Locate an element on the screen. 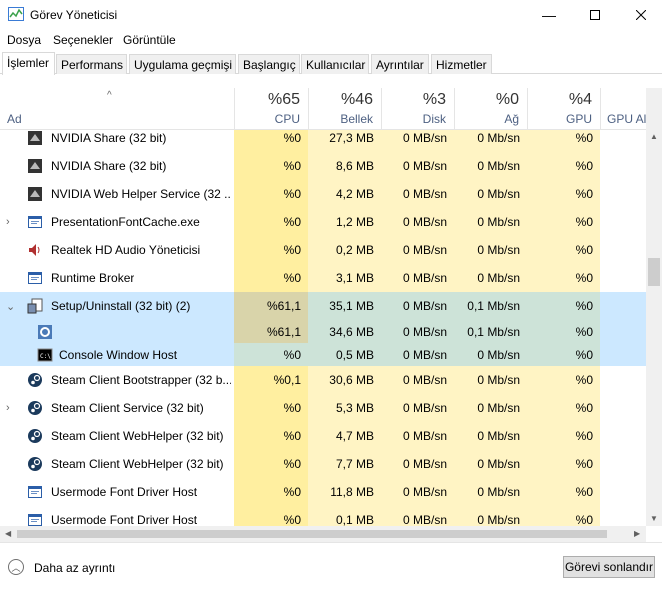  scroll-thumb is located at coordinates (654, 272).